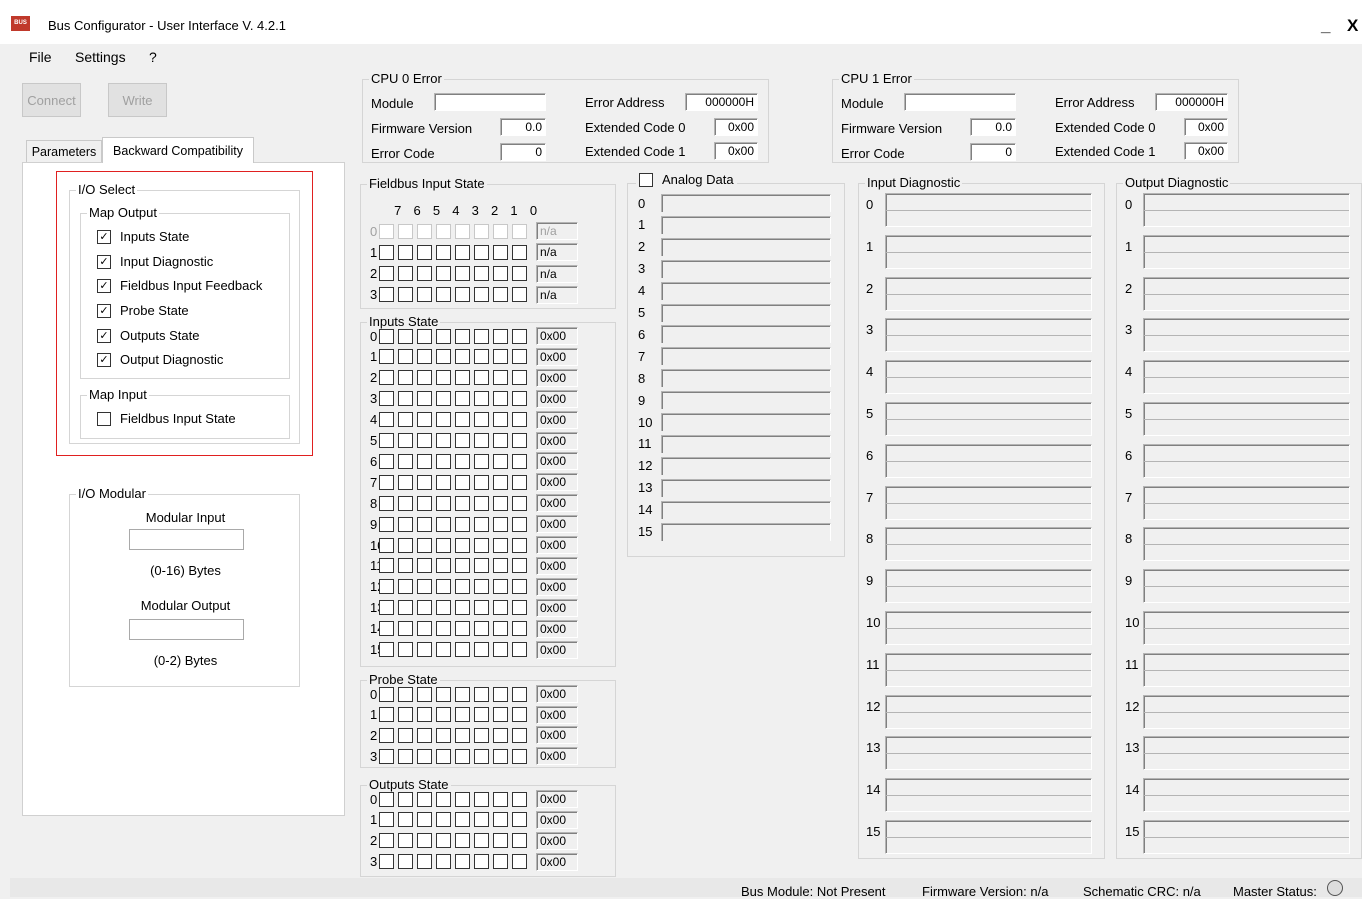 The image size is (1362, 899). Describe the element at coordinates (51, 100) in the screenshot. I see `connect-button: Connect` at that location.